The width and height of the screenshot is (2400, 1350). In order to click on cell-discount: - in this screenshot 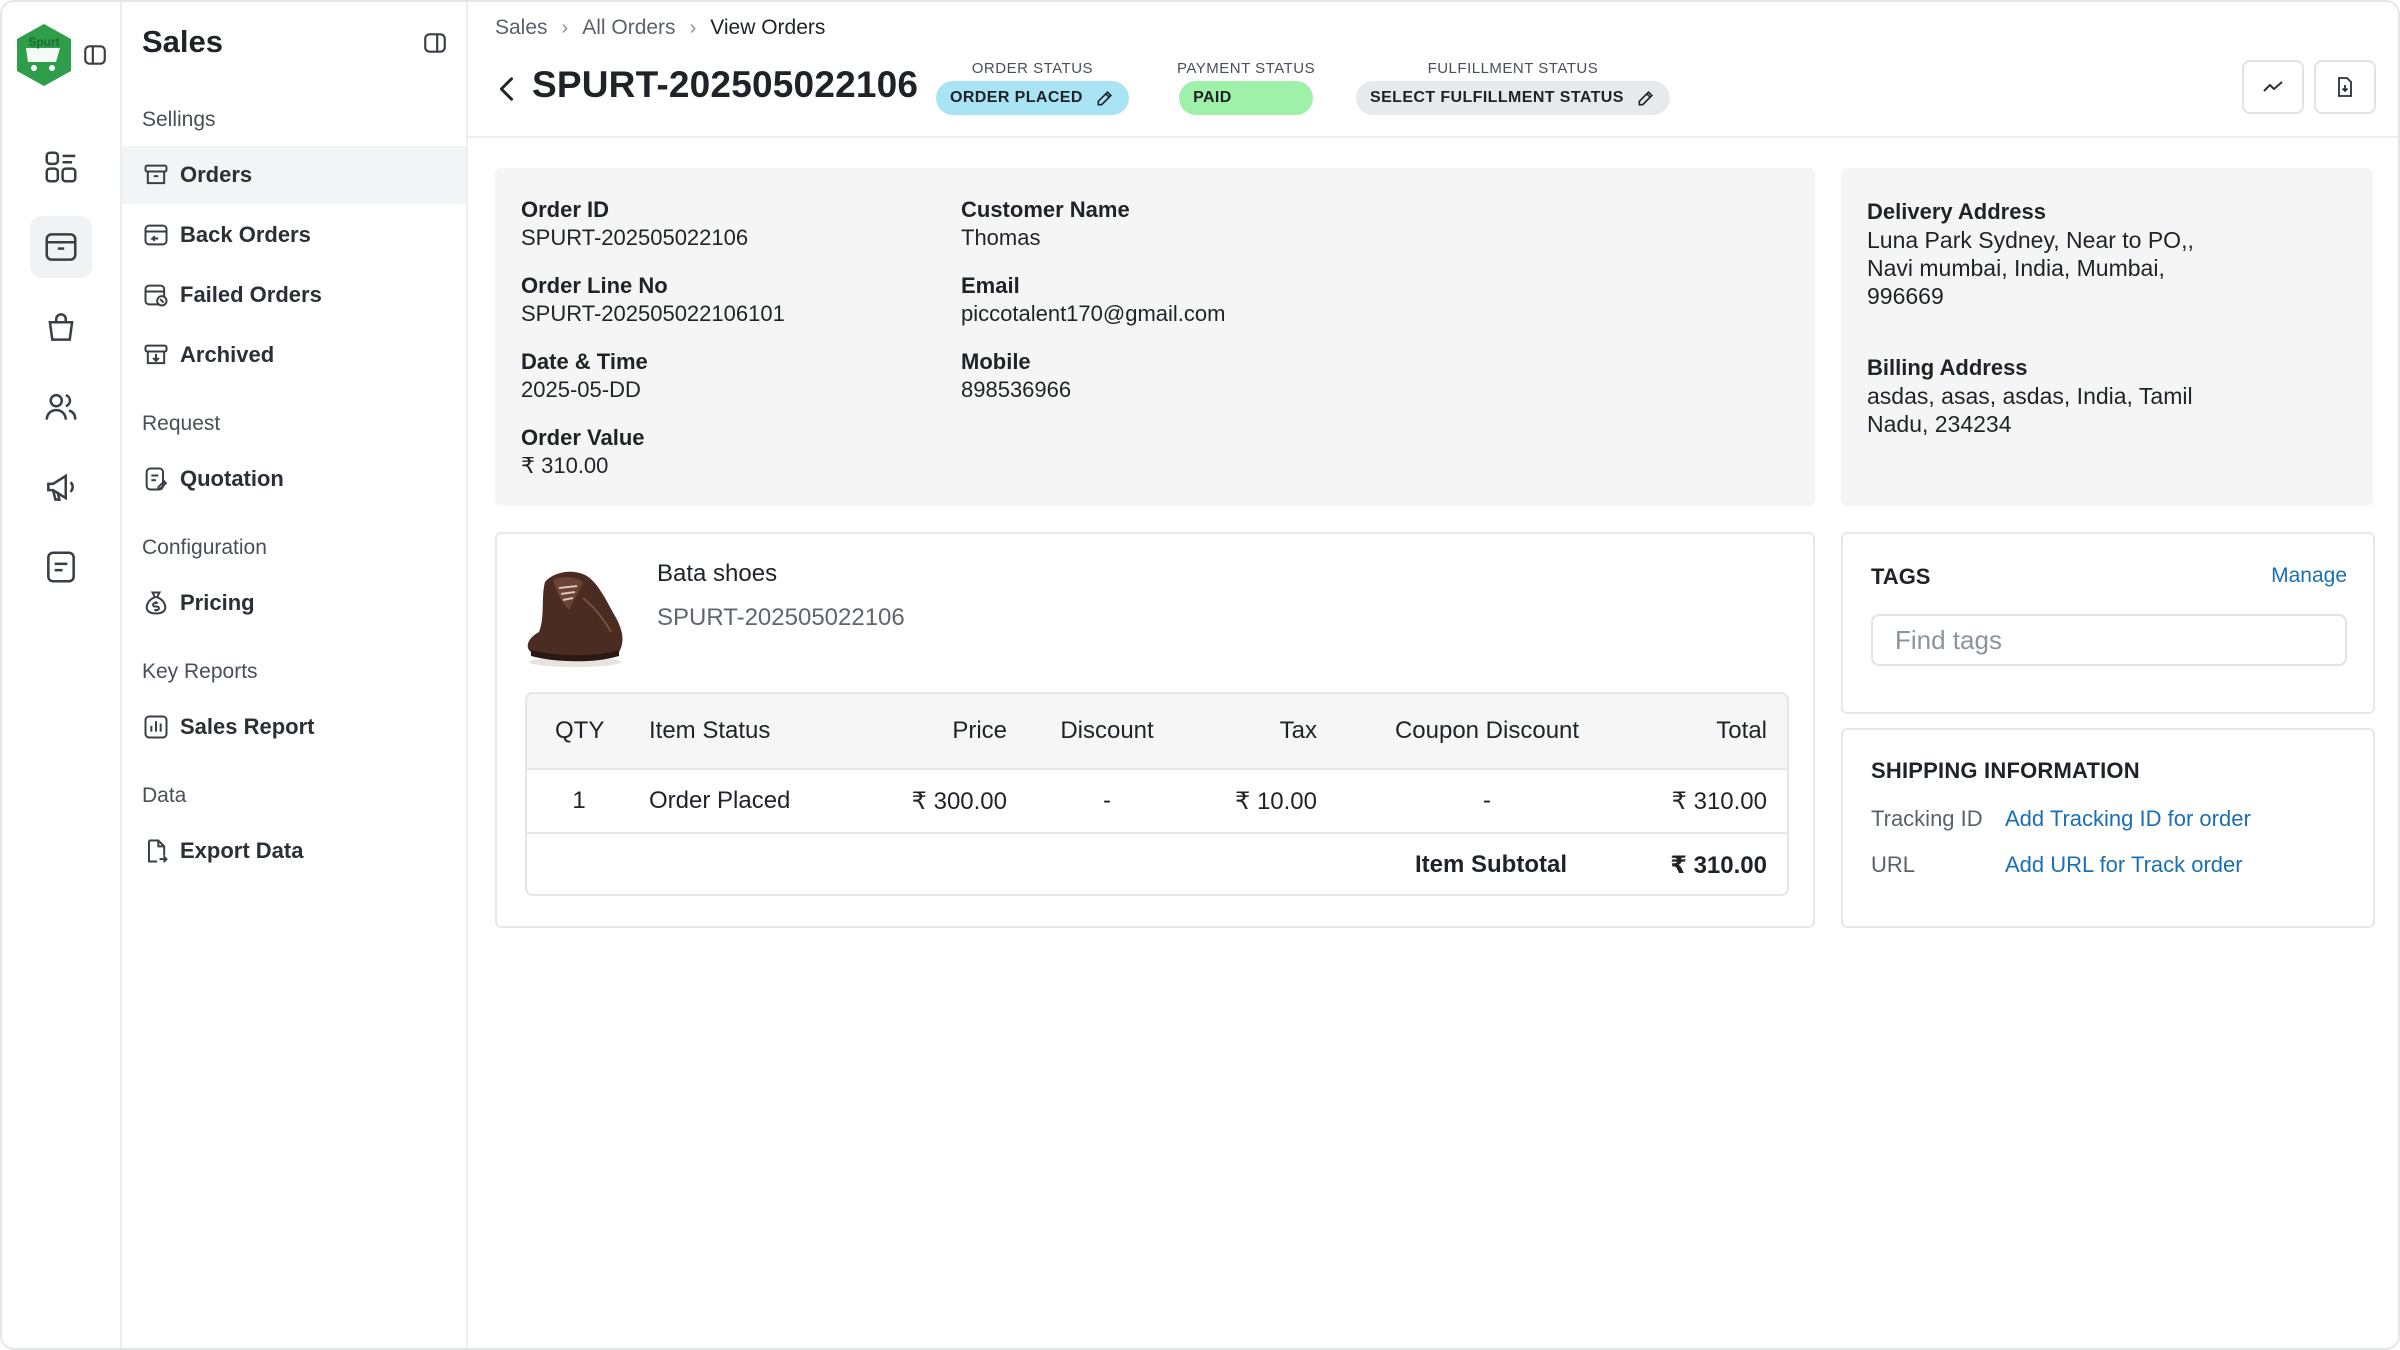, I will do `click(1107, 800)`.